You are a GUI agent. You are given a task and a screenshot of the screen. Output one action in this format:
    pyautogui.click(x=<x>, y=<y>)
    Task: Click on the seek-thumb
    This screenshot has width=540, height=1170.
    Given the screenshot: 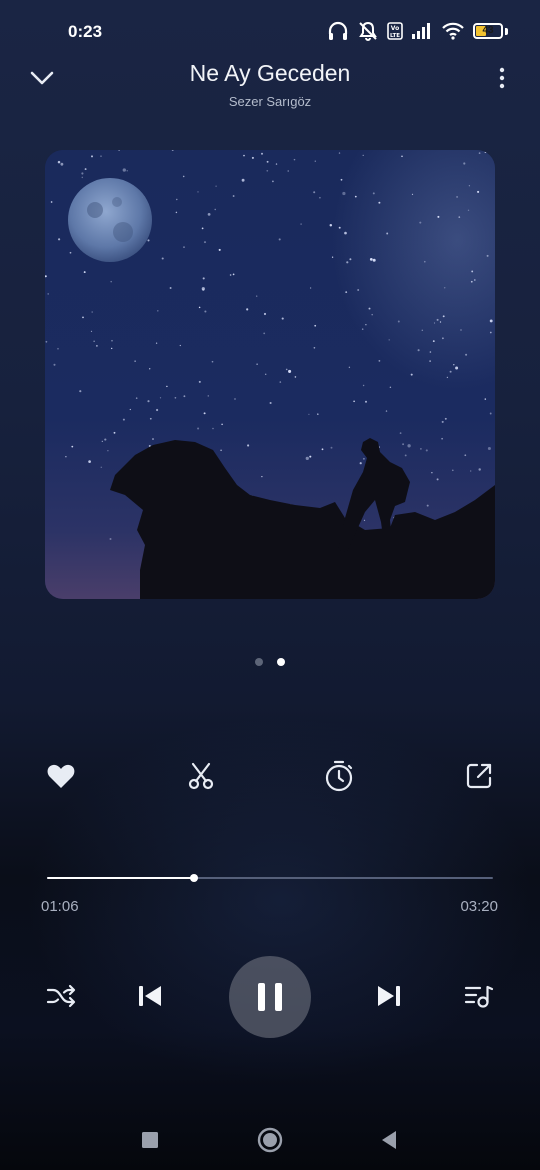 What is the action you would take?
    pyautogui.click(x=194, y=878)
    